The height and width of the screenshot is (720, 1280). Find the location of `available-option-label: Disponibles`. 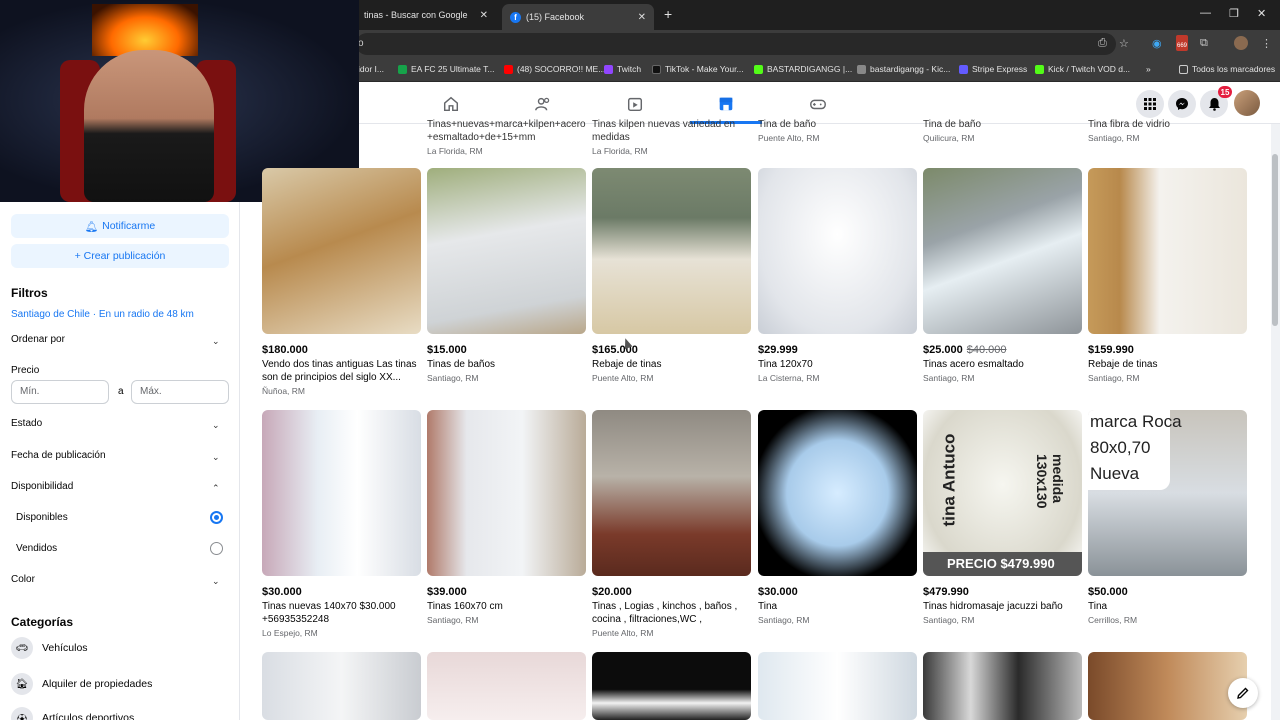

available-option-label: Disponibles is located at coordinates (42, 517).